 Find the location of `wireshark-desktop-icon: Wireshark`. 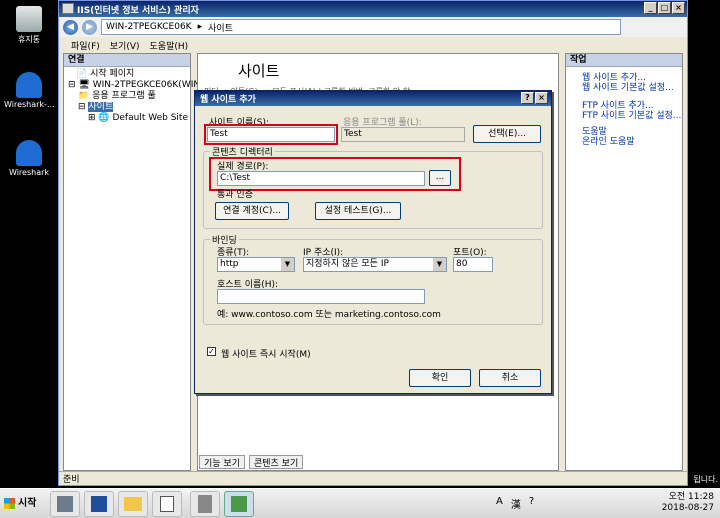

wireshark-desktop-icon: Wireshark is located at coordinates (29, 158).